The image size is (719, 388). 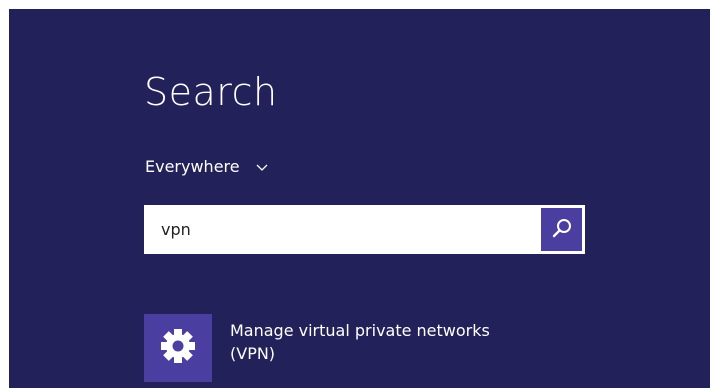 I want to click on gear-icon, so click(x=178, y=348).